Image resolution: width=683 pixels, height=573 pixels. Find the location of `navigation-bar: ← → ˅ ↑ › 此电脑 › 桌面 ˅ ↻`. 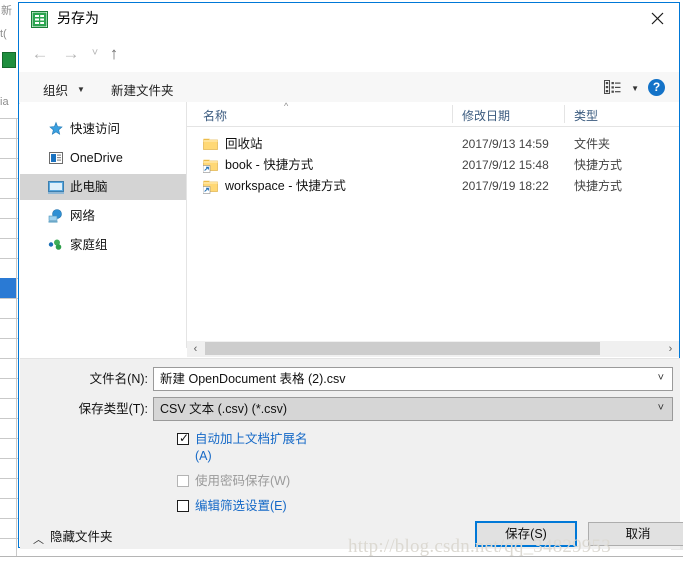

navigation-bar: ← → ˅ ↑ › 此电脑 › 桌面 ˅ ↻ is located at coordinates (349, 66).